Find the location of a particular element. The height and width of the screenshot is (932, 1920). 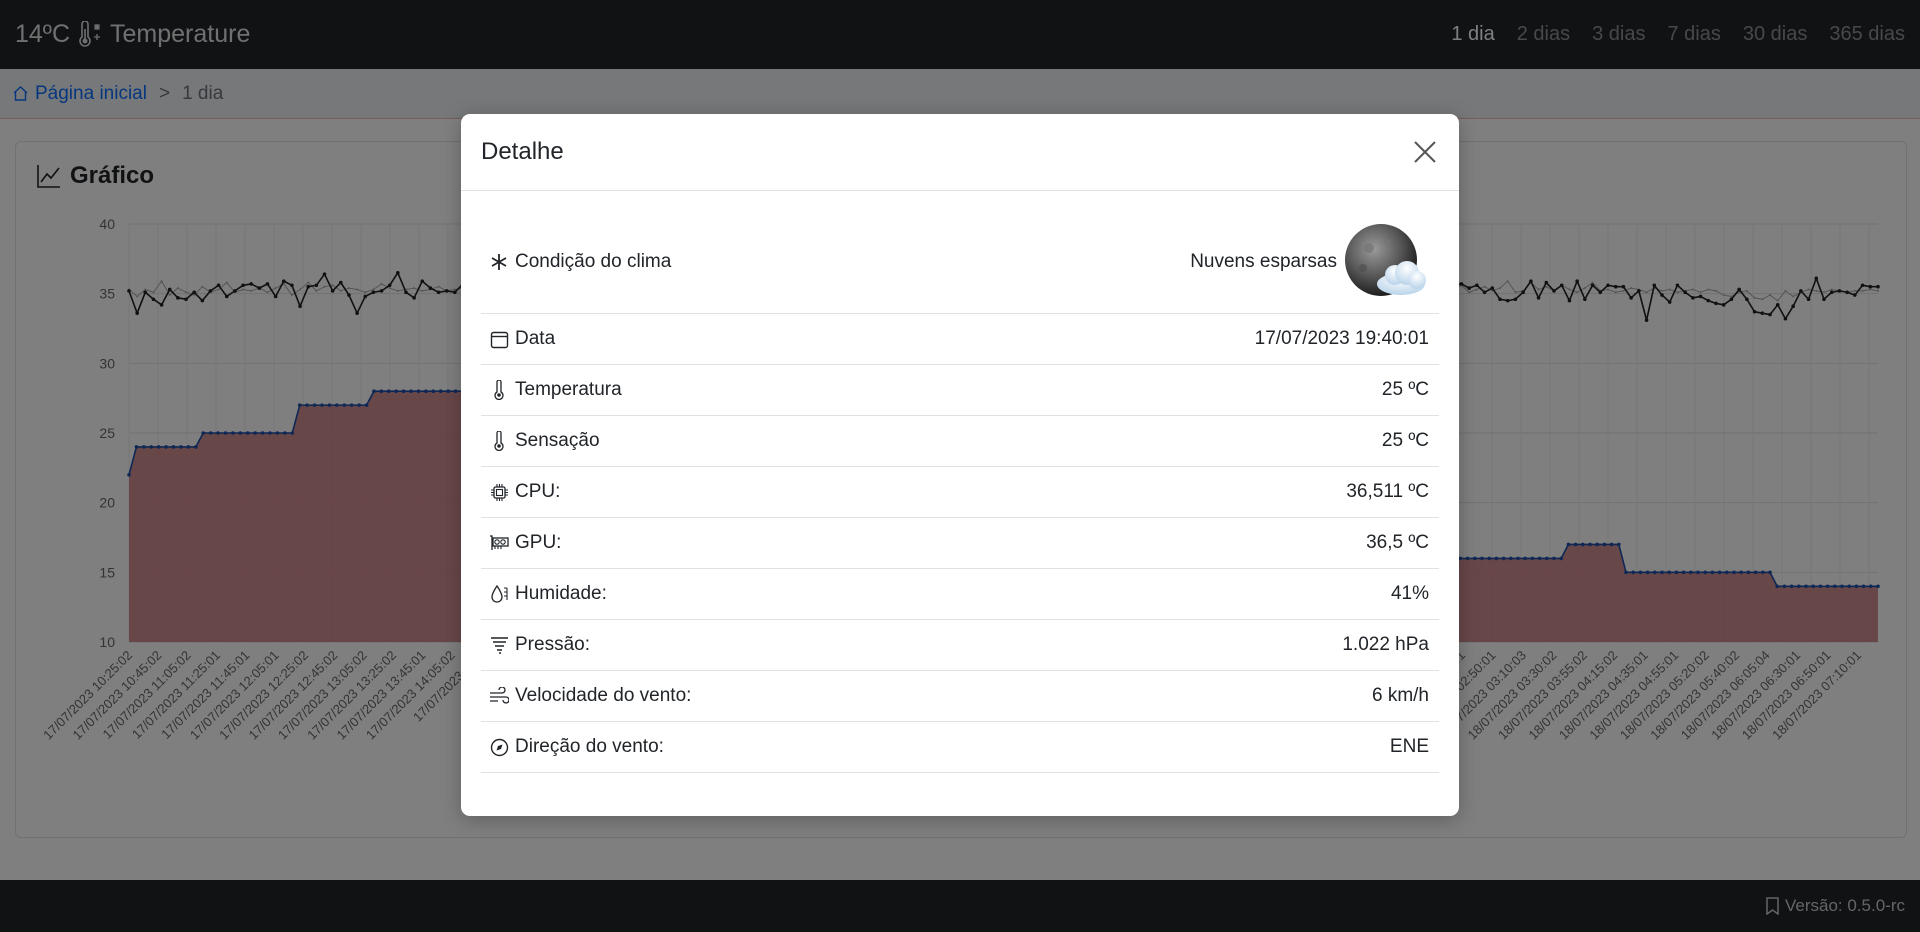

moon-clouds-icon is located at coordinates (1385, 260).